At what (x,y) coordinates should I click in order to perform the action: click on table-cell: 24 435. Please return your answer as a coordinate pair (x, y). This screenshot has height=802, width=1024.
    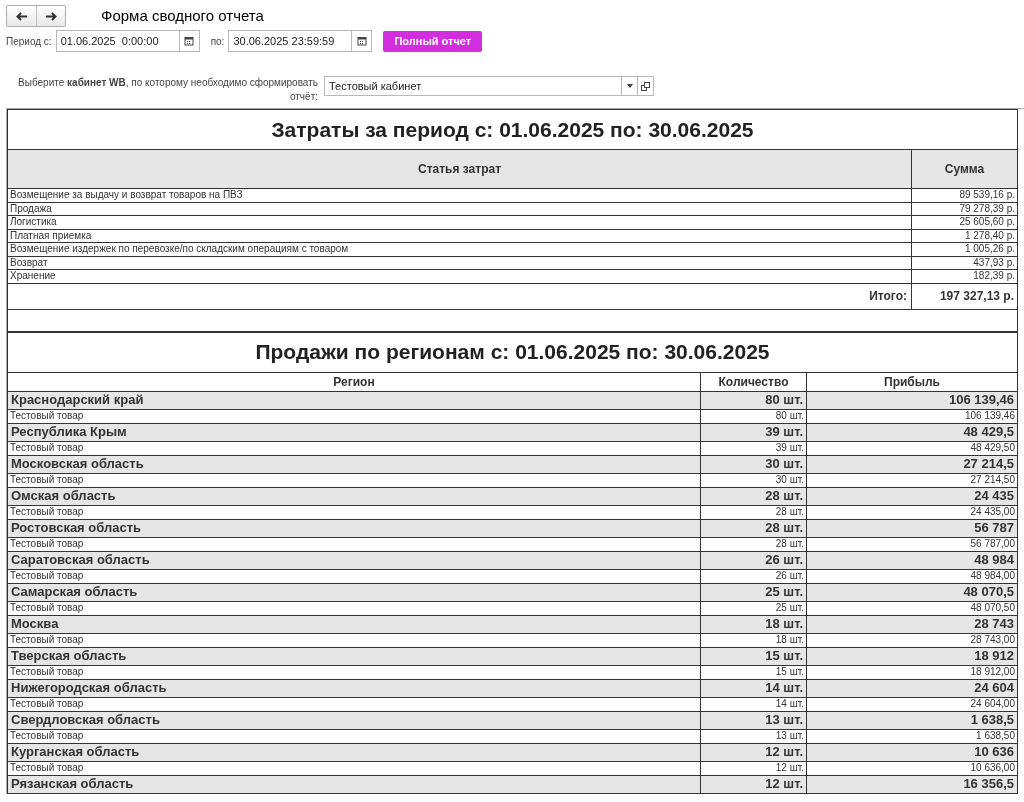
    Looking at the image, I should click on (912, 496).